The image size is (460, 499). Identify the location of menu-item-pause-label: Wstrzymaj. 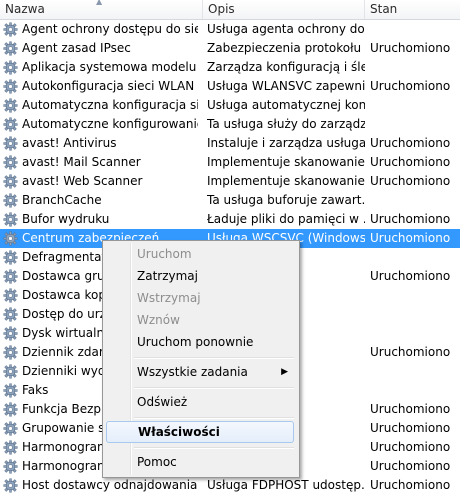
(169, 298).